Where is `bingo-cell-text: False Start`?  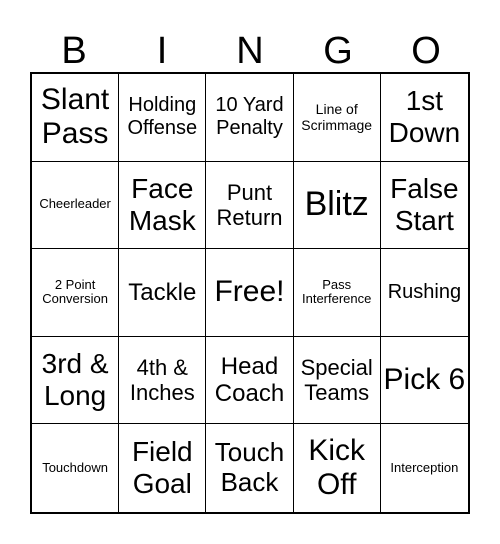
bingo-cell-text: False Start is located at coordinates (424, 204).